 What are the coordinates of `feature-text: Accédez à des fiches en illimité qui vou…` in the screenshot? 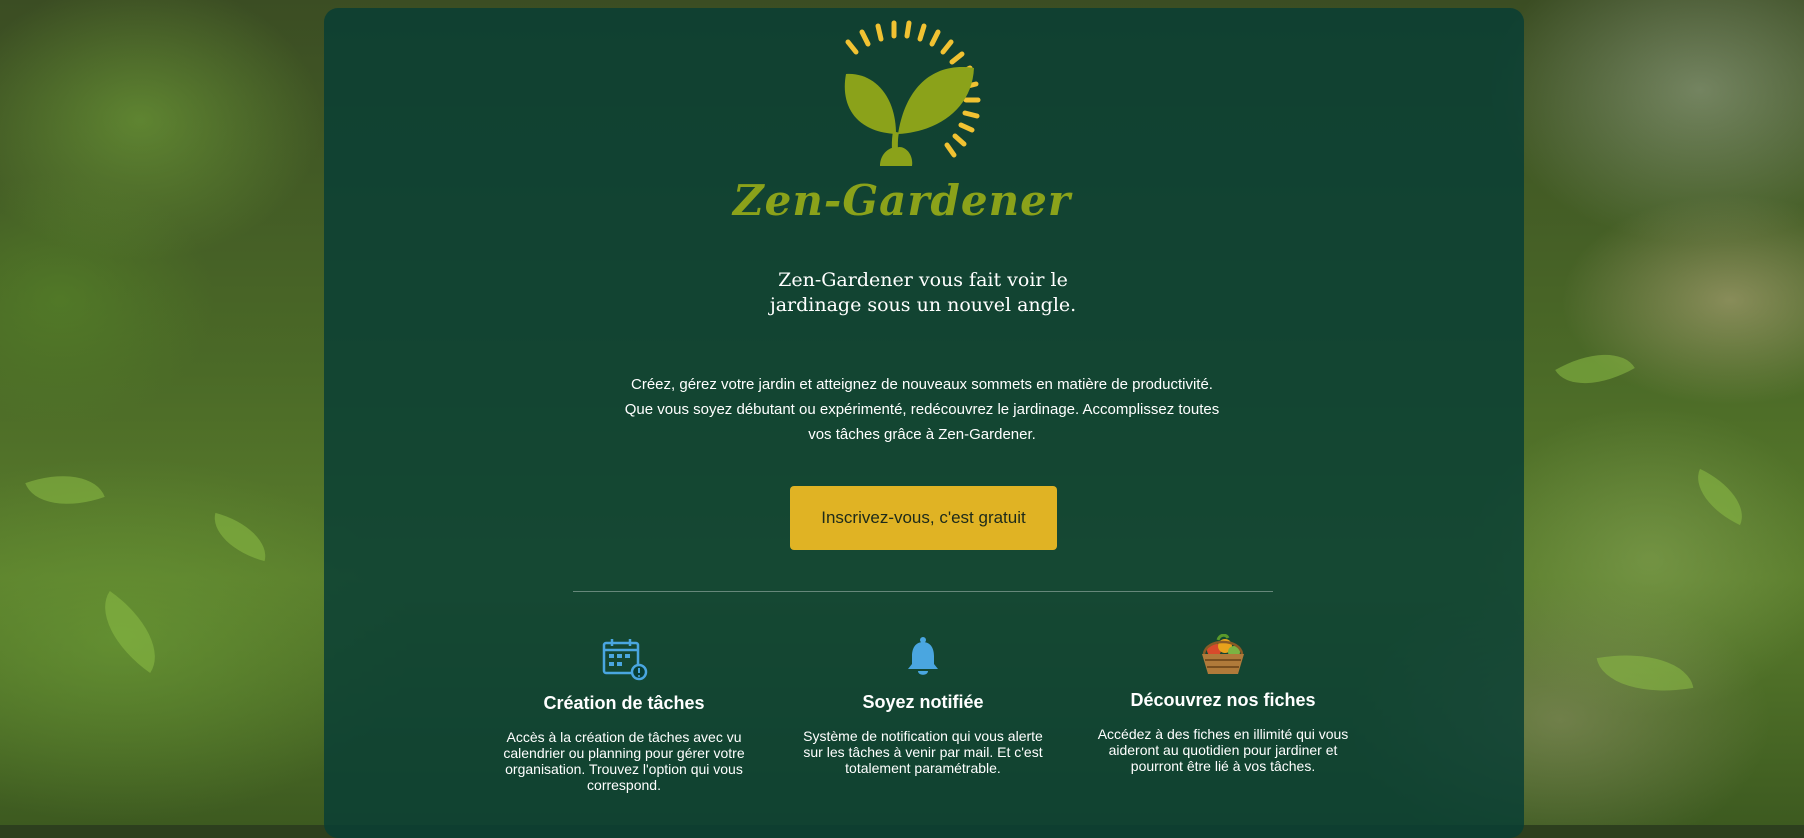 It's located at (1223, 750).